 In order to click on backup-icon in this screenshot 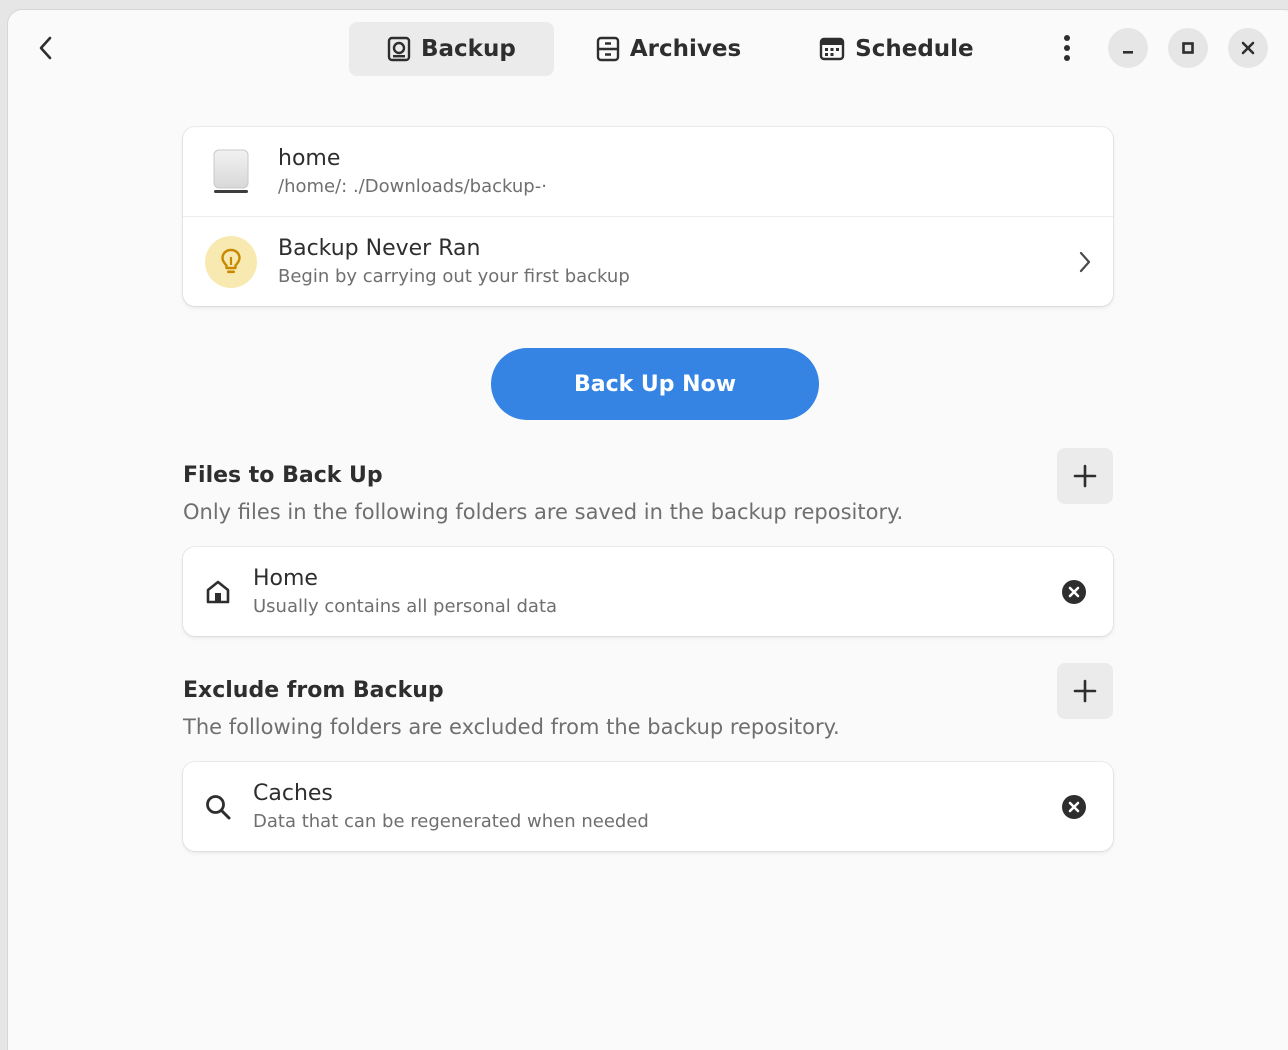, I will do `click(399, 49)`.